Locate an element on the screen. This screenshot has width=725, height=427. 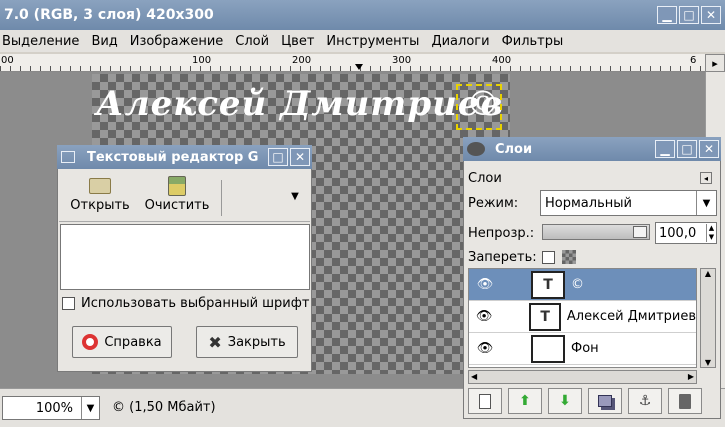
text-editor-titlebar: Текстовый редактор G □ ✕ is located at coordinates (184, 157).